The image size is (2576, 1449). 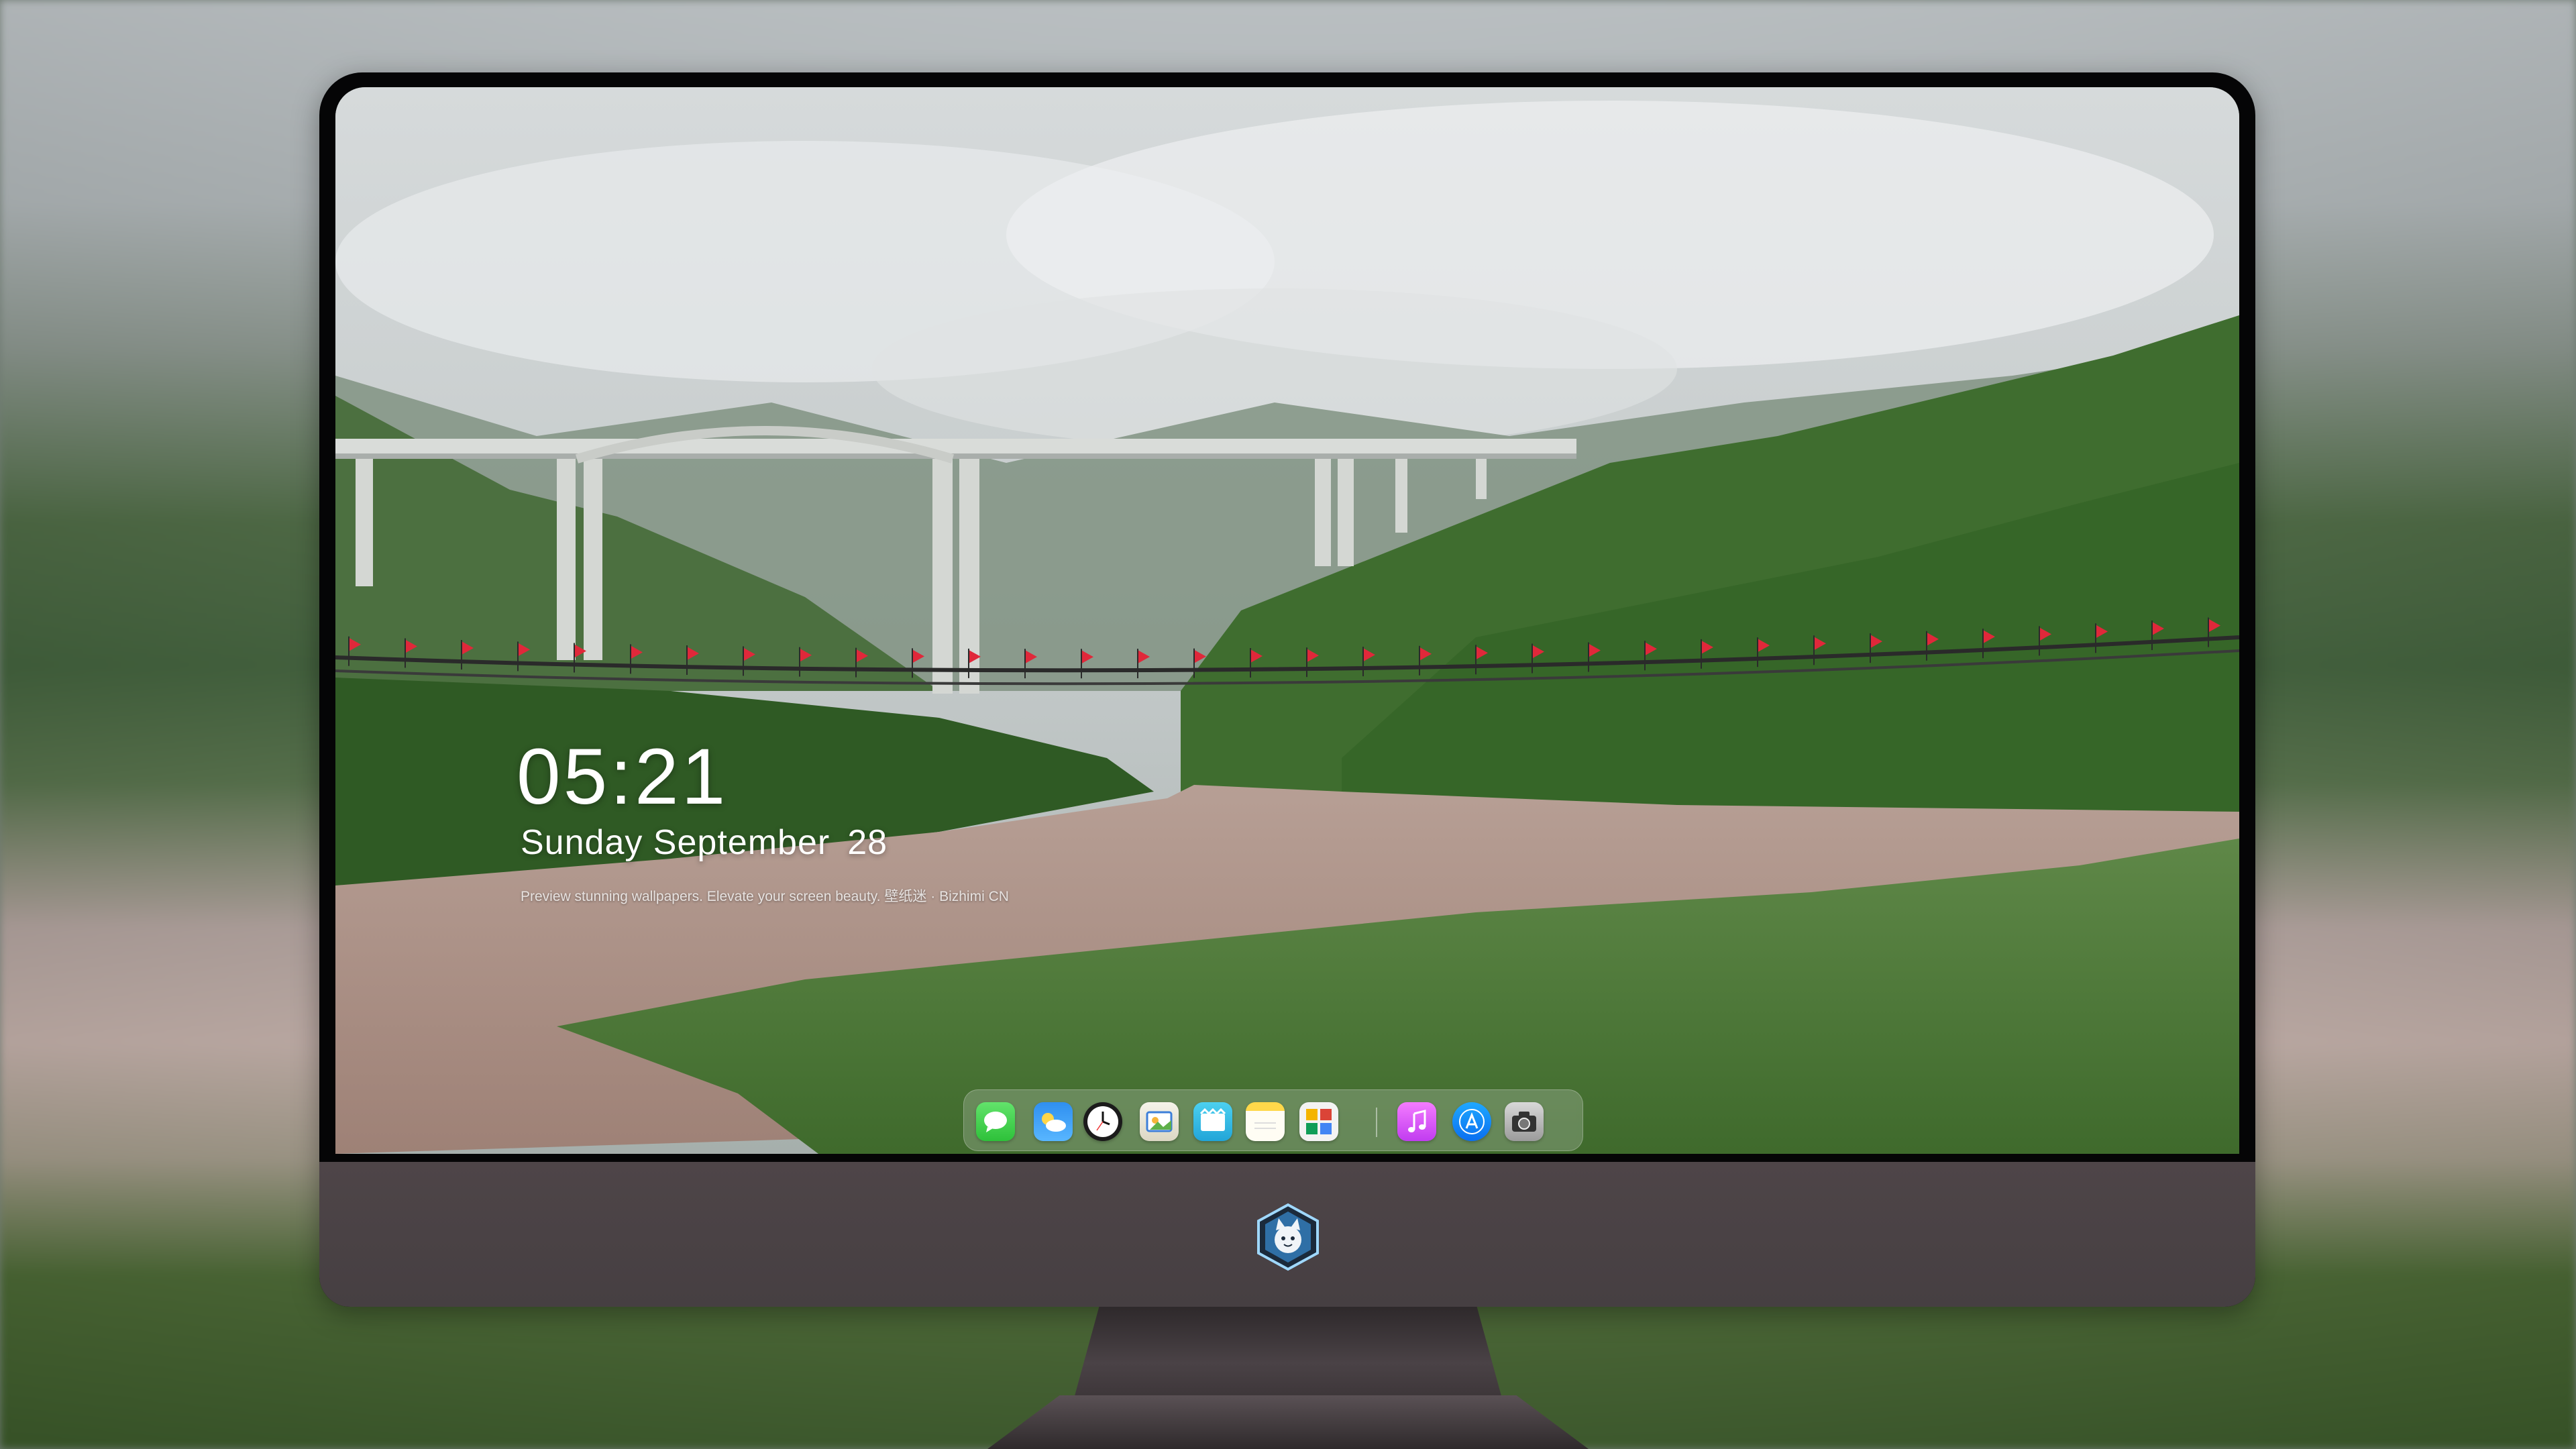 I want to click on preview-icon, so click(x=1159, y=1121).